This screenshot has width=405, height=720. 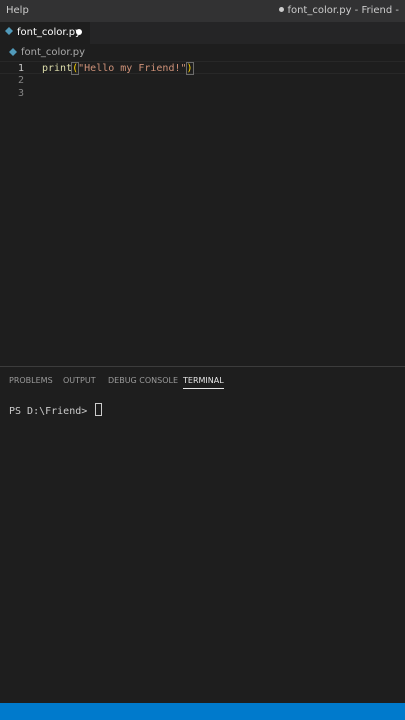 I want to click on line-number: 3, so click(x=20, y=93).